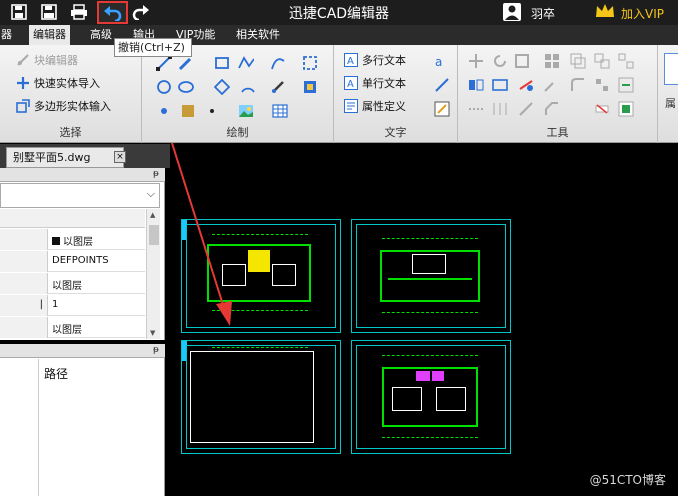 Image resolution: width=678 pixels, height=496 pixels. Describe the element at coordinates (201, 234) in the screenshot. I see `annotation-arrow` at that location.